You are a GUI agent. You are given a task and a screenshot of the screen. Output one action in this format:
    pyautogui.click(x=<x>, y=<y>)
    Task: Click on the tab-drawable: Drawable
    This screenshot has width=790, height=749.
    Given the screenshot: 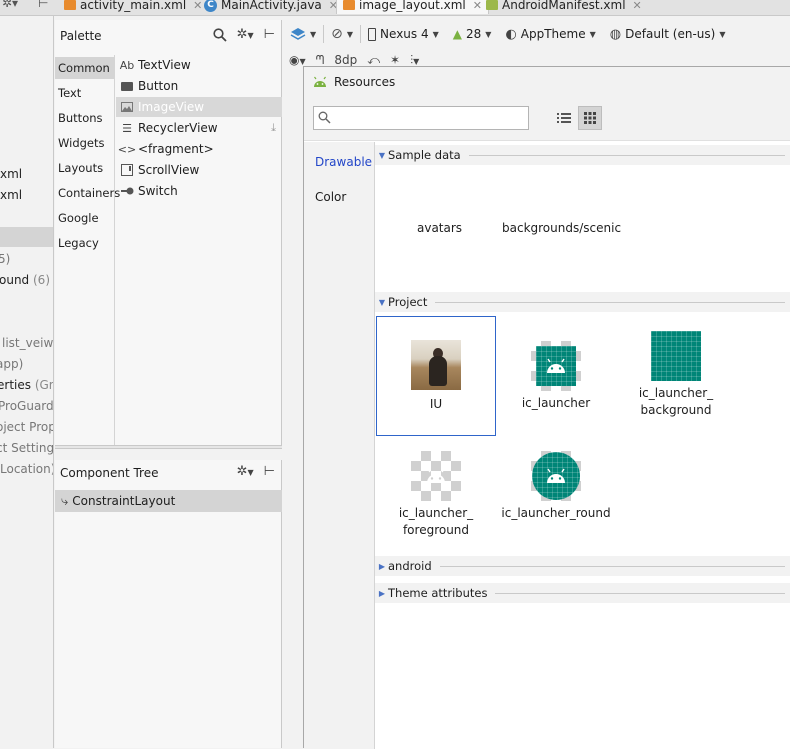 What is the action you would take?
    pyautogui.click(x=343, y=162)
    